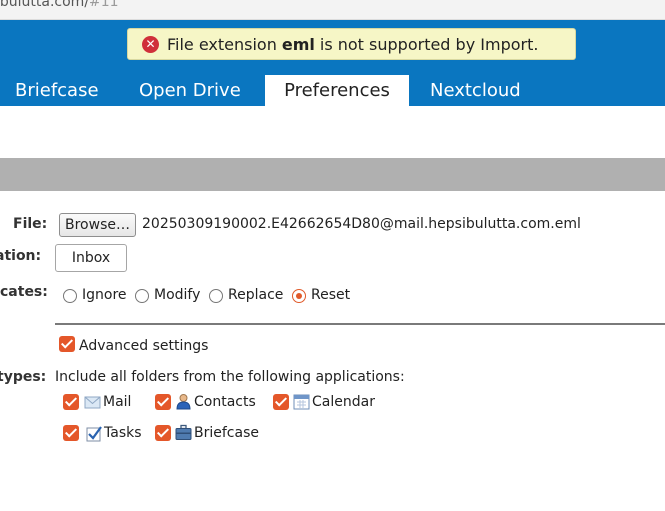  I want to click on duplicates-replace-radio, so click(216, 296).